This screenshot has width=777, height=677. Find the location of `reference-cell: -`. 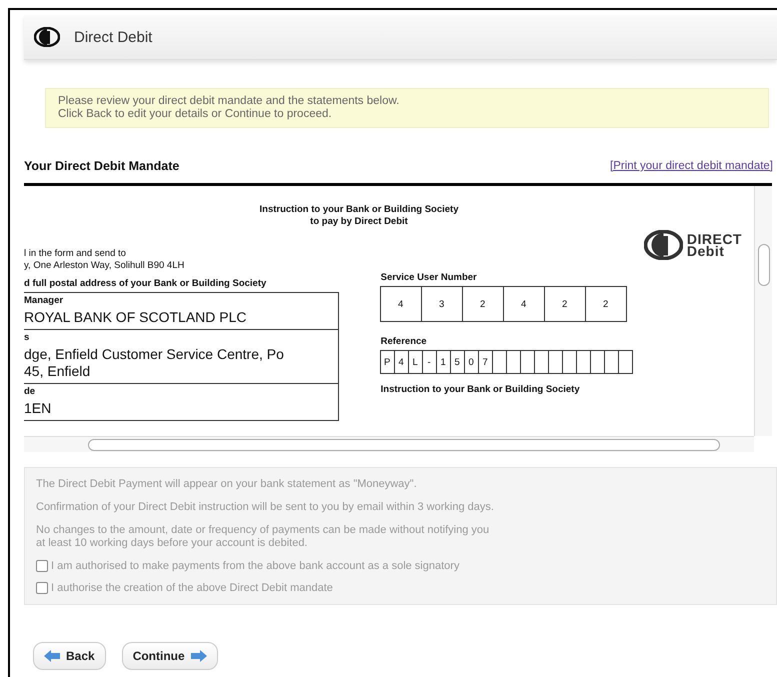

reference-cell: - is located at coordinates (429, 362).